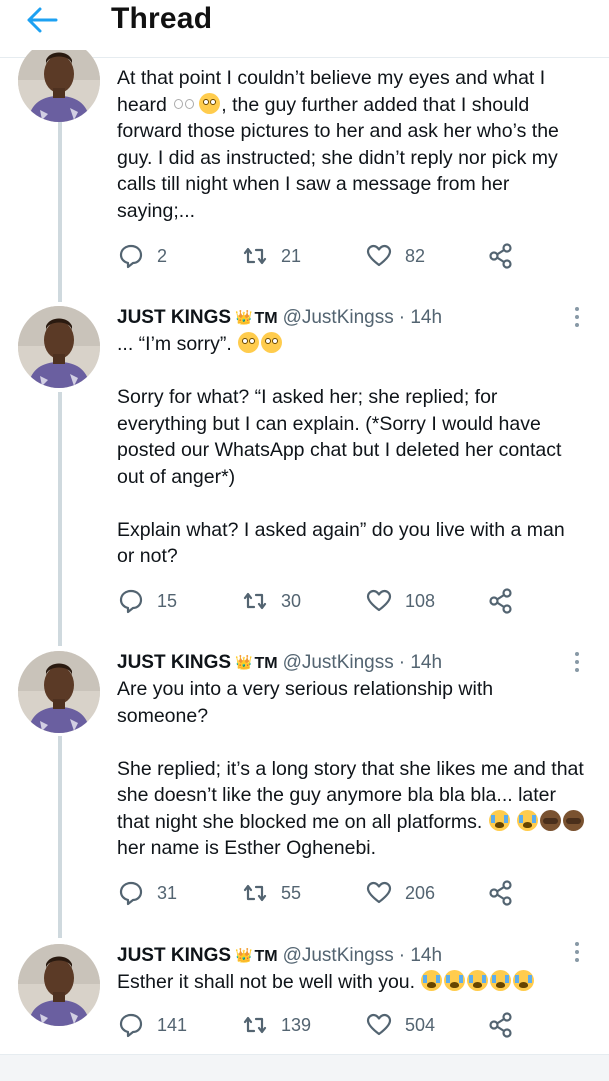 This screenshot has height=1081, width=609. Describe the element at coordinates (172, 1024) in the screenshot. I see `reply-count: 141` at that location.